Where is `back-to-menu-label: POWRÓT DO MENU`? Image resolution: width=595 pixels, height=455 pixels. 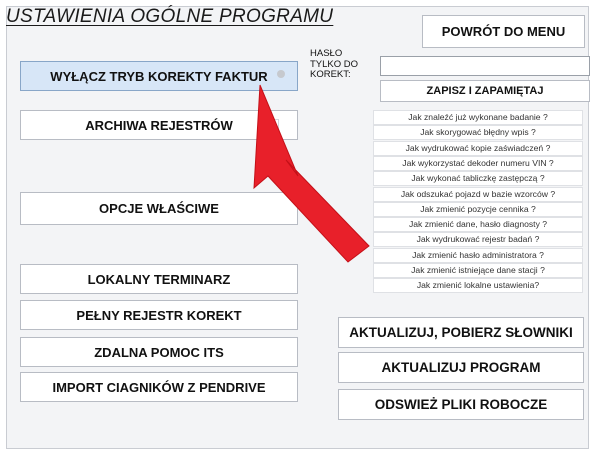
back-to-menu-label: POWRÓT DO MENU is located at coordinates (503, 31).